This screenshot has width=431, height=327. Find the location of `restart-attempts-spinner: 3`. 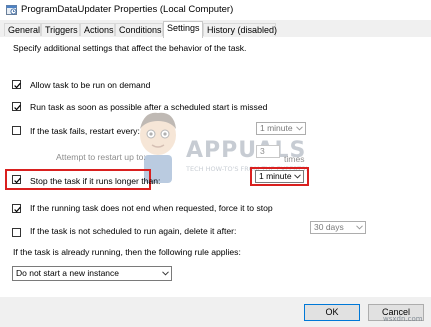

restart-attempts-spinner: 3 is located at coordinates (268, 151).